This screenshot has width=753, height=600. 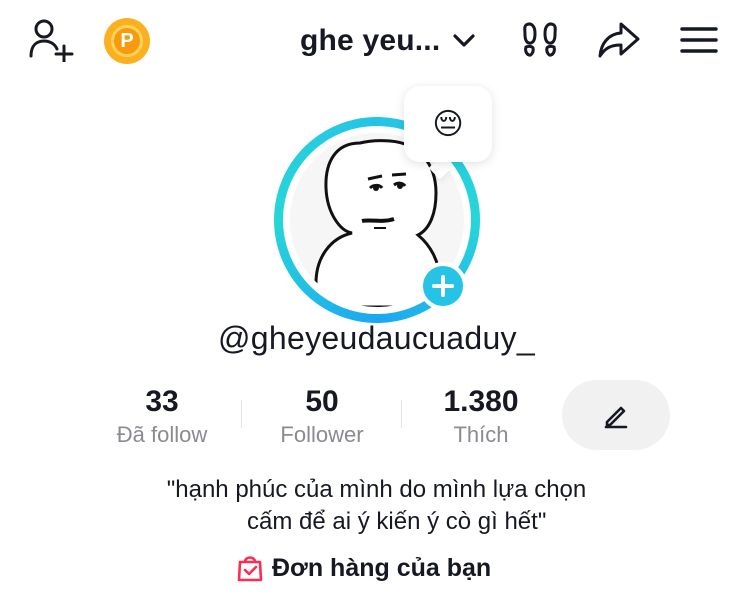 What do you see at coordinates (162, 434) in the screenshot?
I see `following-label: Đã follow` at bounding box center [162, 434].